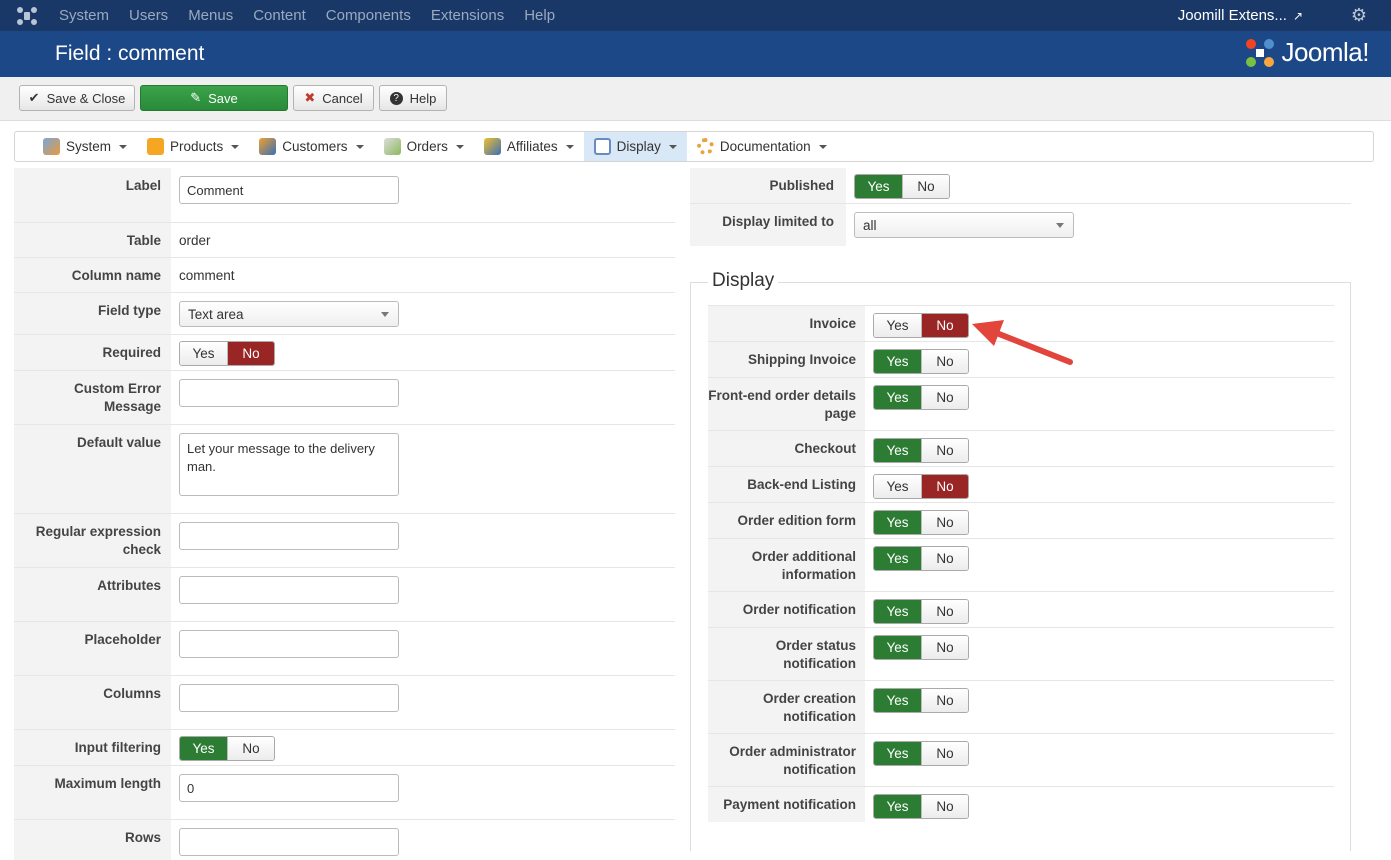 This screenshot has height=860, width=1391. What do you see at coordinates (289, 464) in the screenshot?
I see `default-value-textarea: Let your message to the delivery man.` at bounding box center [289, 464].